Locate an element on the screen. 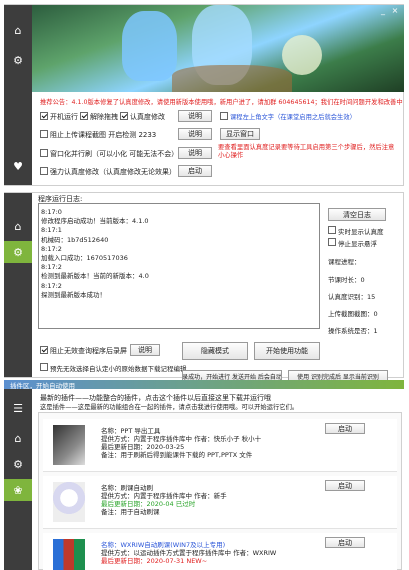  recognize-degree-label: 认真度修改 is located at coordinates (147, 117).